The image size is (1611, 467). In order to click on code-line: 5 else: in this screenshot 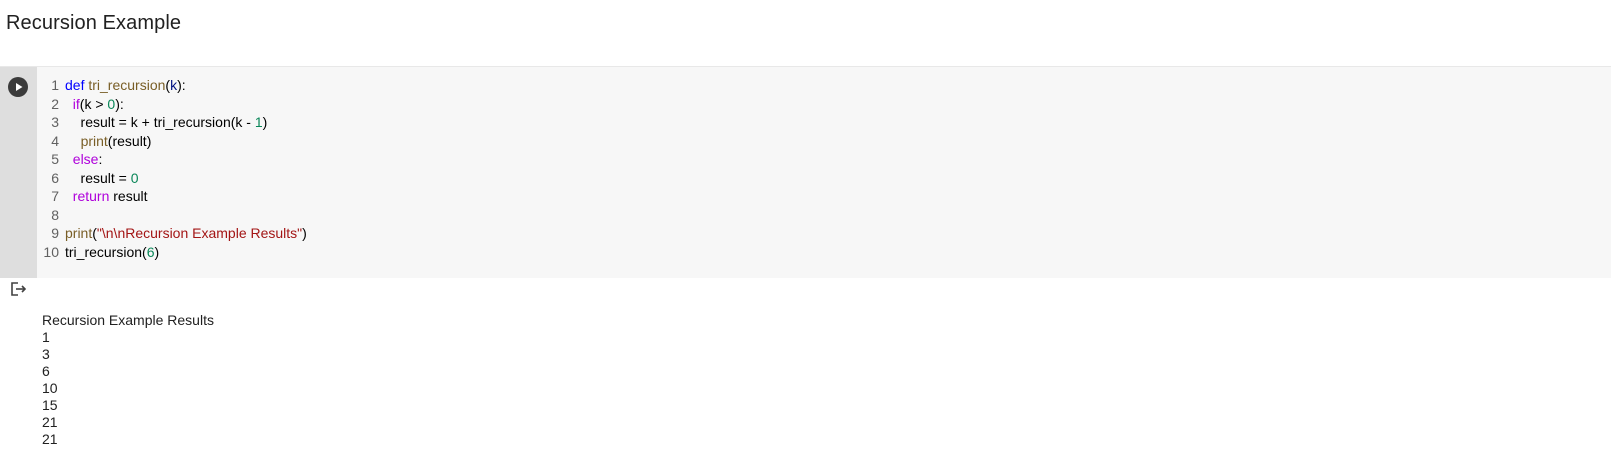, I will do `click(69, 159)`.